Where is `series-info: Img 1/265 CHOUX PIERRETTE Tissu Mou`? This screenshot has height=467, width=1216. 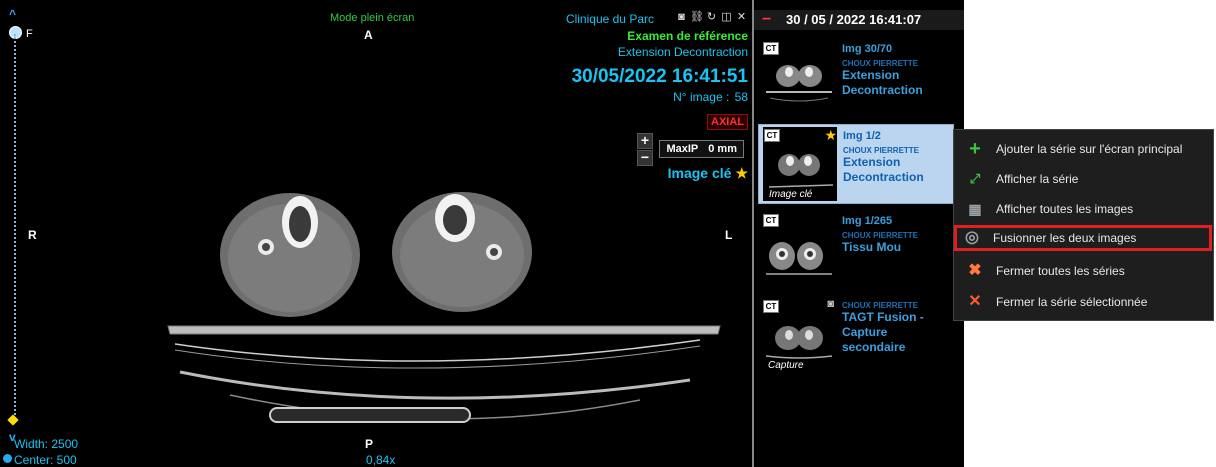
series-info: Img 1/265 CHOUX PIERRETTE Tissu Mou is located at coordinates (897, 235).